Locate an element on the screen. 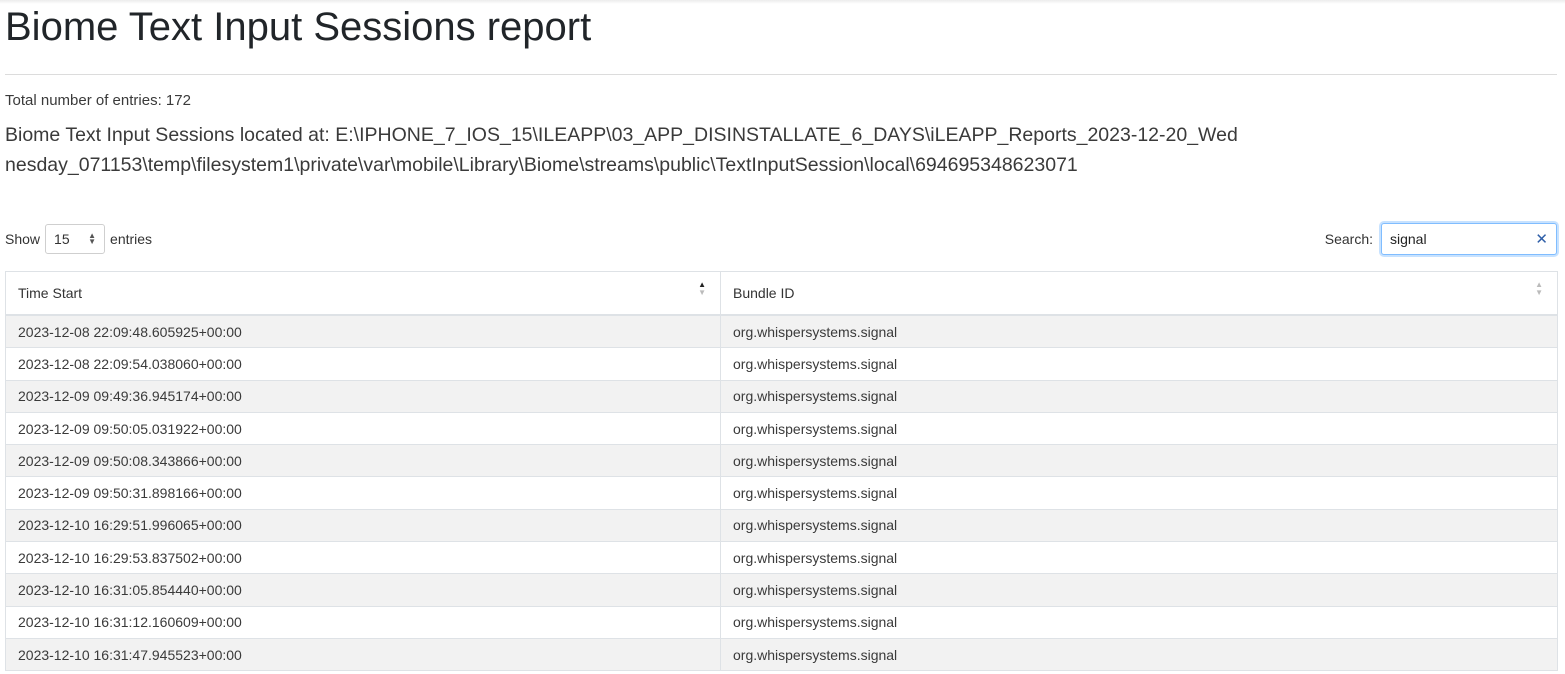 The height and width of the screenshot is (674, 1565). page-length-select: 15 ▲ ▼ is located at coordinates (75, 239).